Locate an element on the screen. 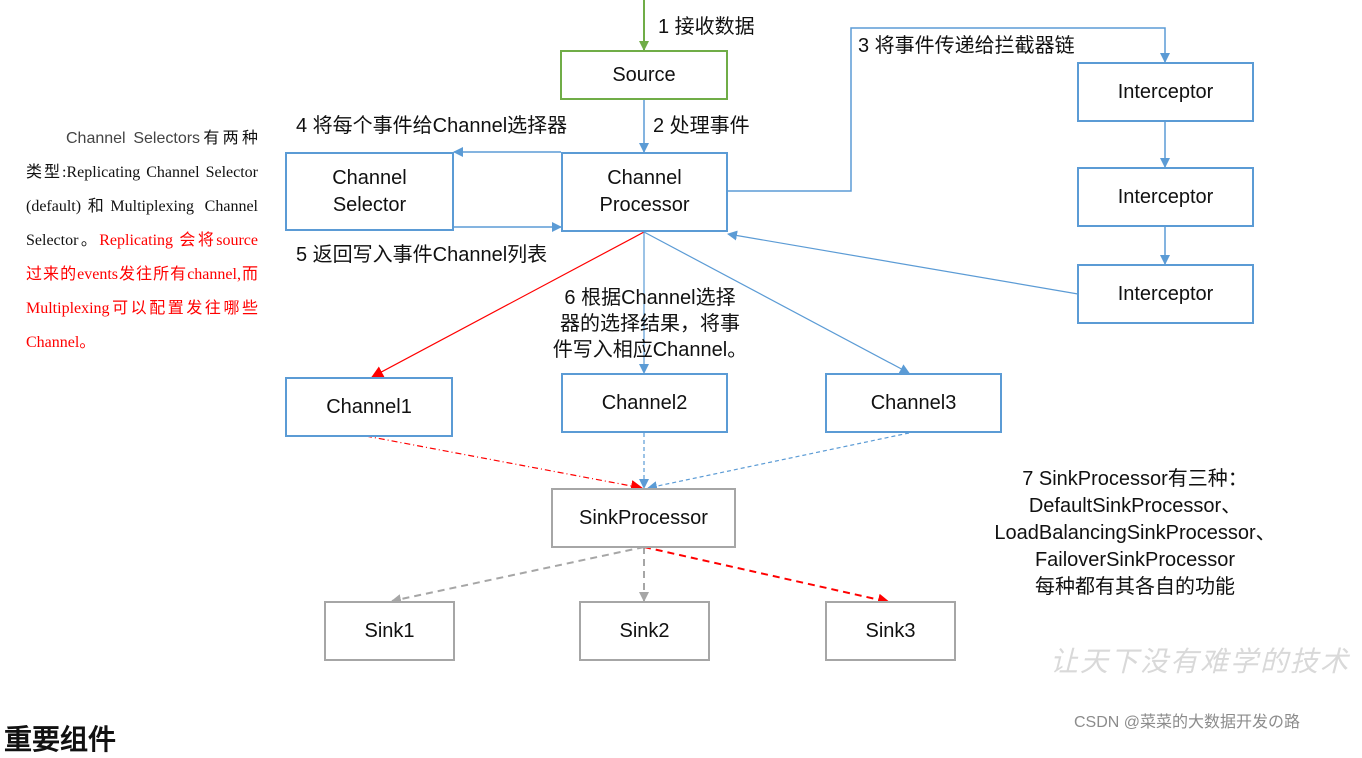 The image size is (1362, 758). sink3-node: Sink3 is located at coordinates (890, 631).